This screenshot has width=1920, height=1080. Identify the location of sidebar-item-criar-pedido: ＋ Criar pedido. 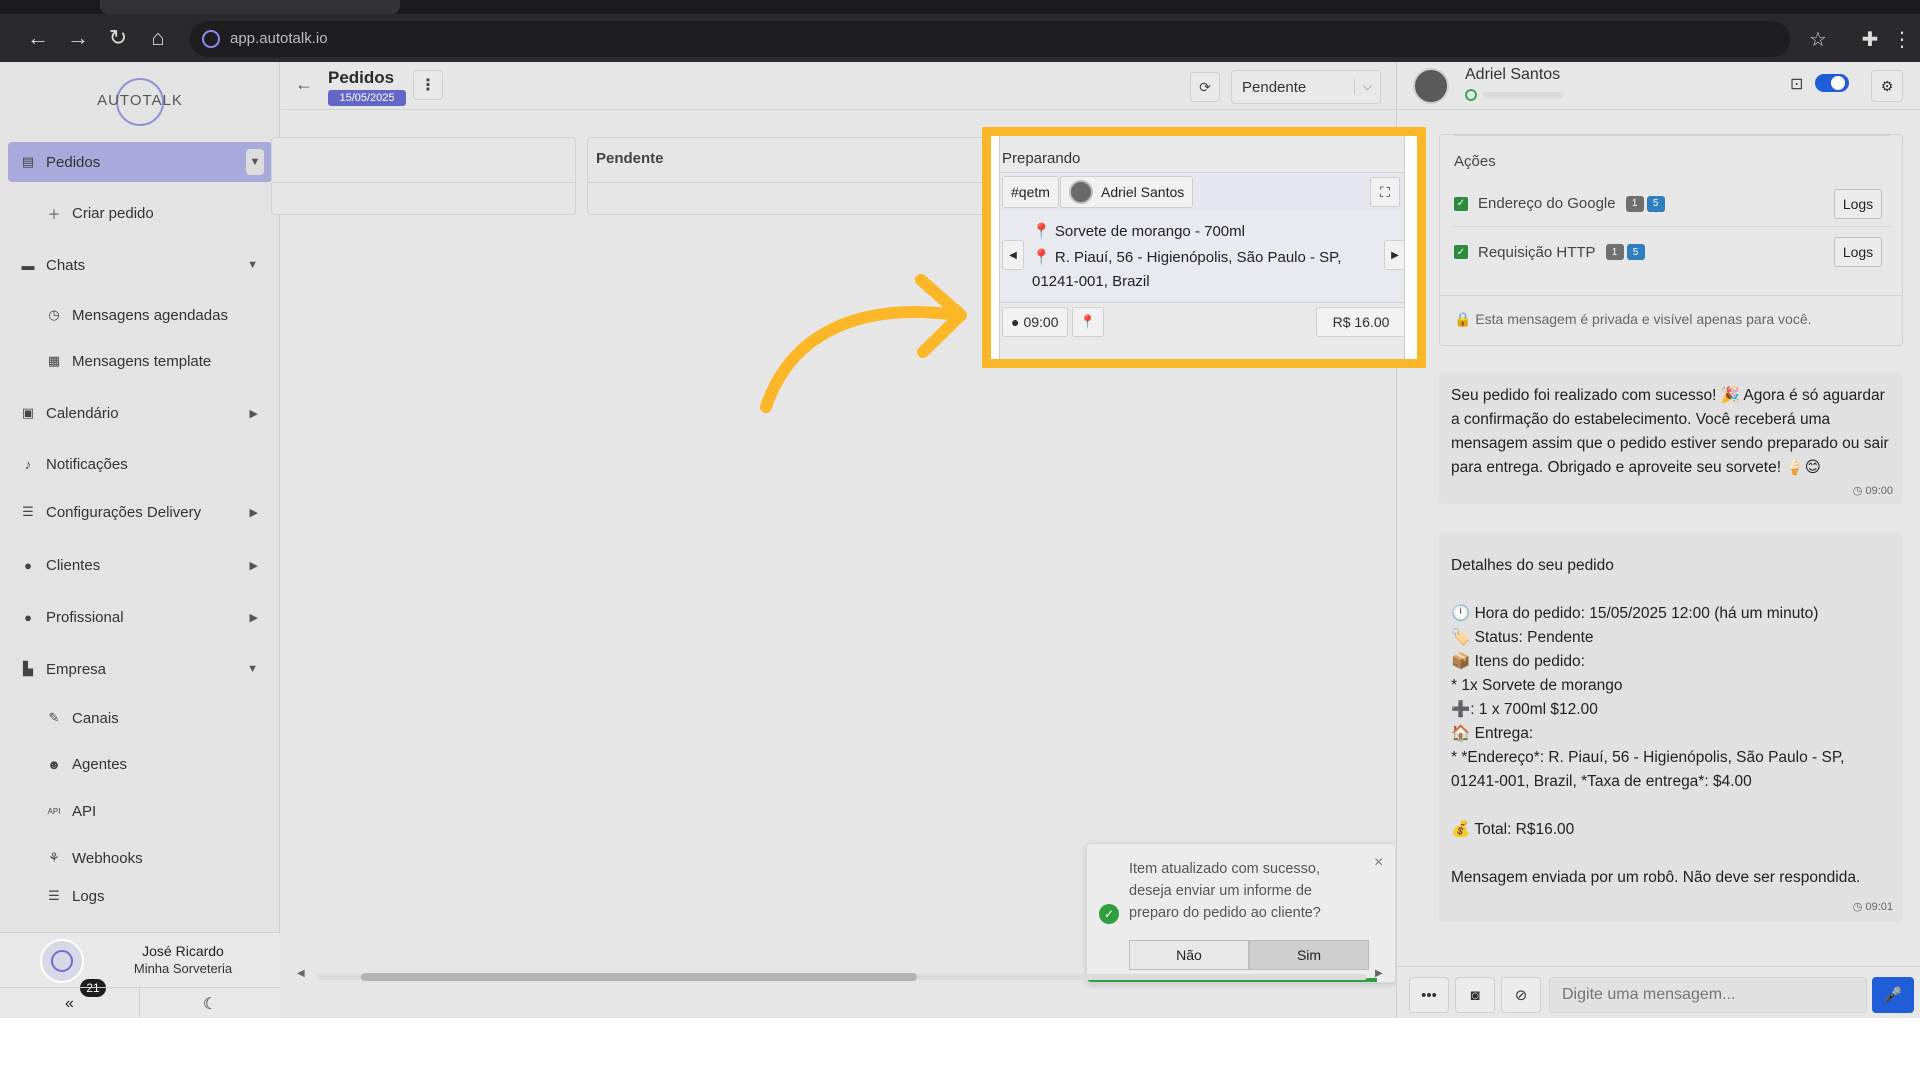
(140, 213).